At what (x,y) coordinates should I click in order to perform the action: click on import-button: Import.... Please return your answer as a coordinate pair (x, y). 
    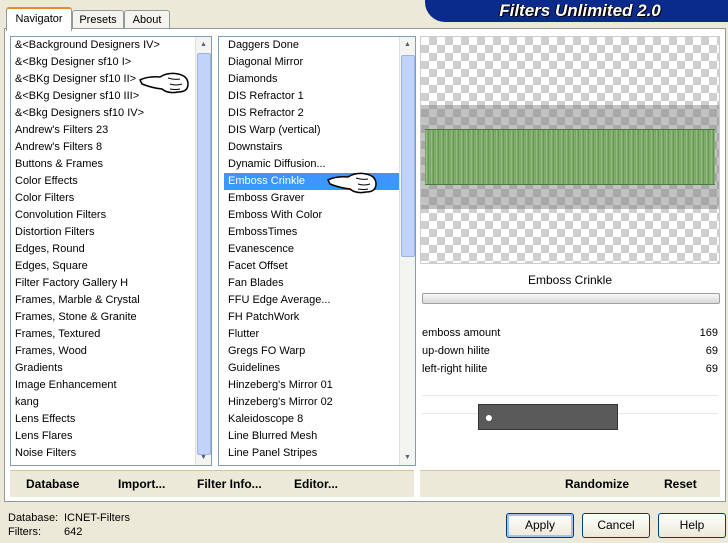
    Looking at the image, I should click on (141, 484).